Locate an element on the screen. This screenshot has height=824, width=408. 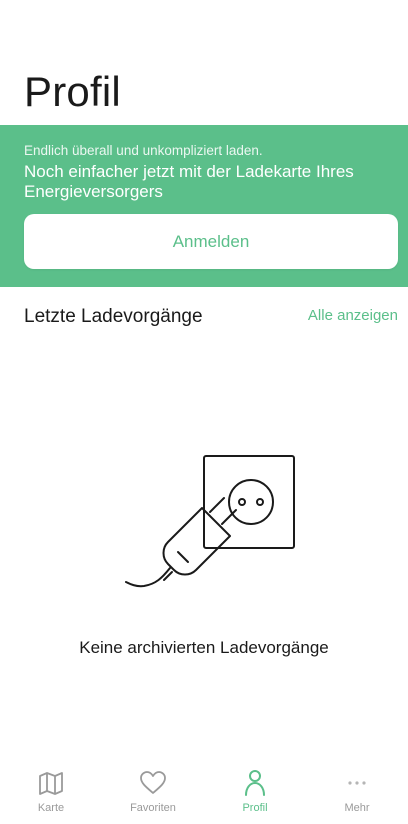
recent-charges-title: Letzte Ladevorgänge is located at coordinates (113, 316).